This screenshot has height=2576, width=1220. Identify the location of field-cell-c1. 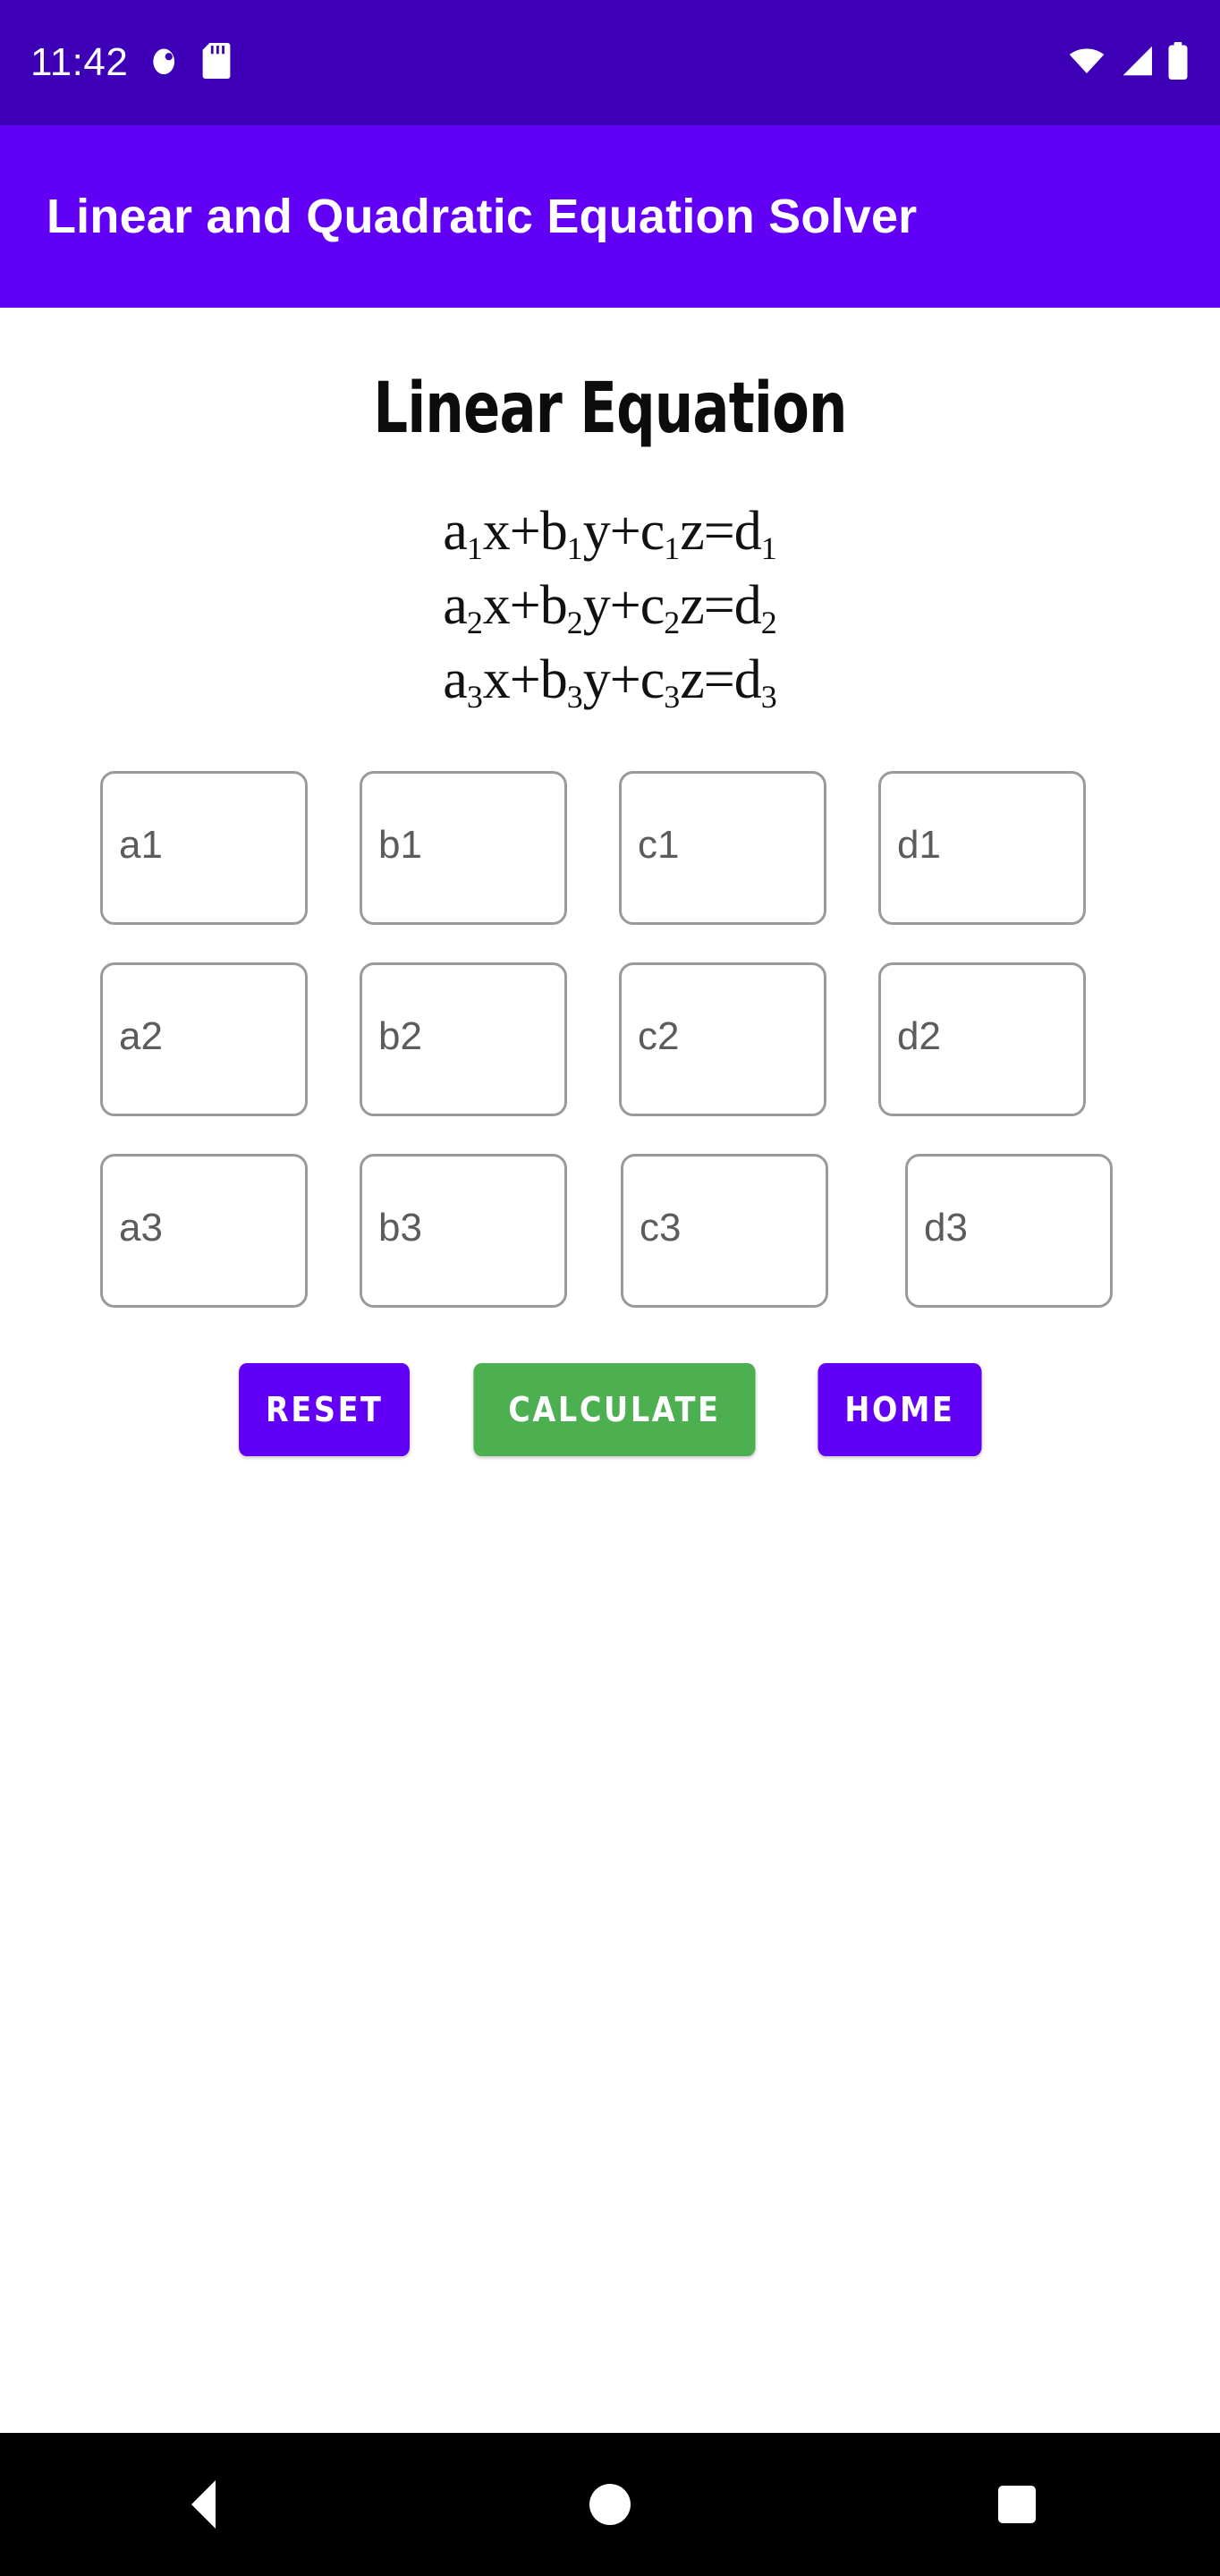
(723, 847).